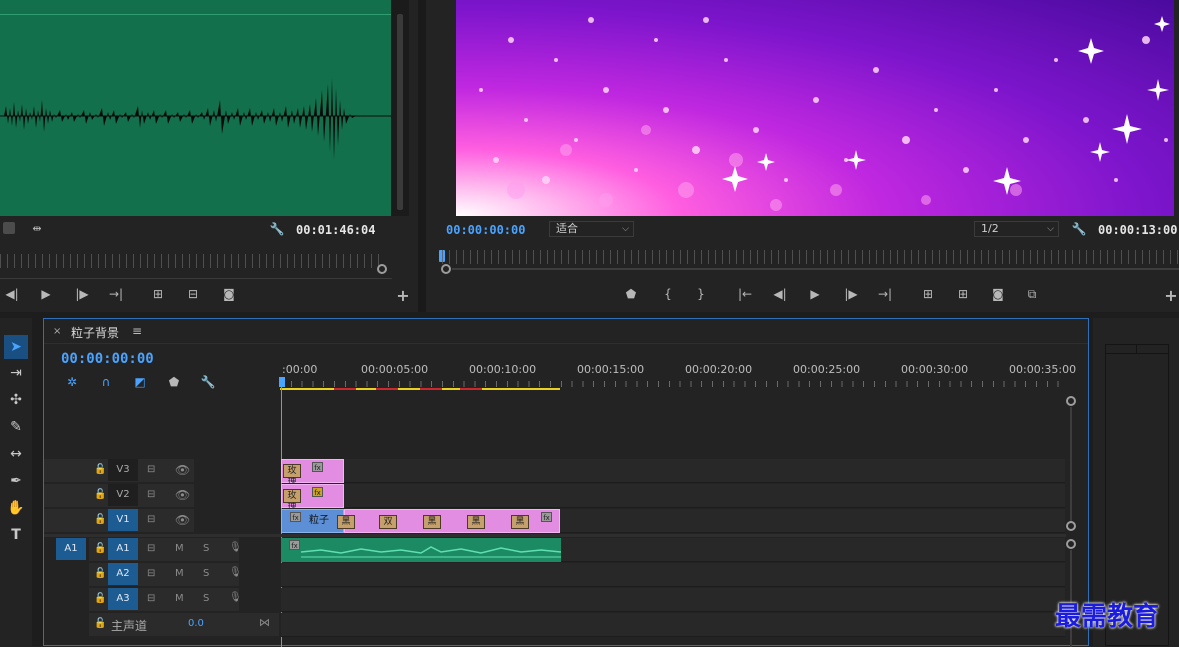  What do you see at coordinates (673, 625) in the screenshot?
I see `lane-master` at bounding box center [673, 625].